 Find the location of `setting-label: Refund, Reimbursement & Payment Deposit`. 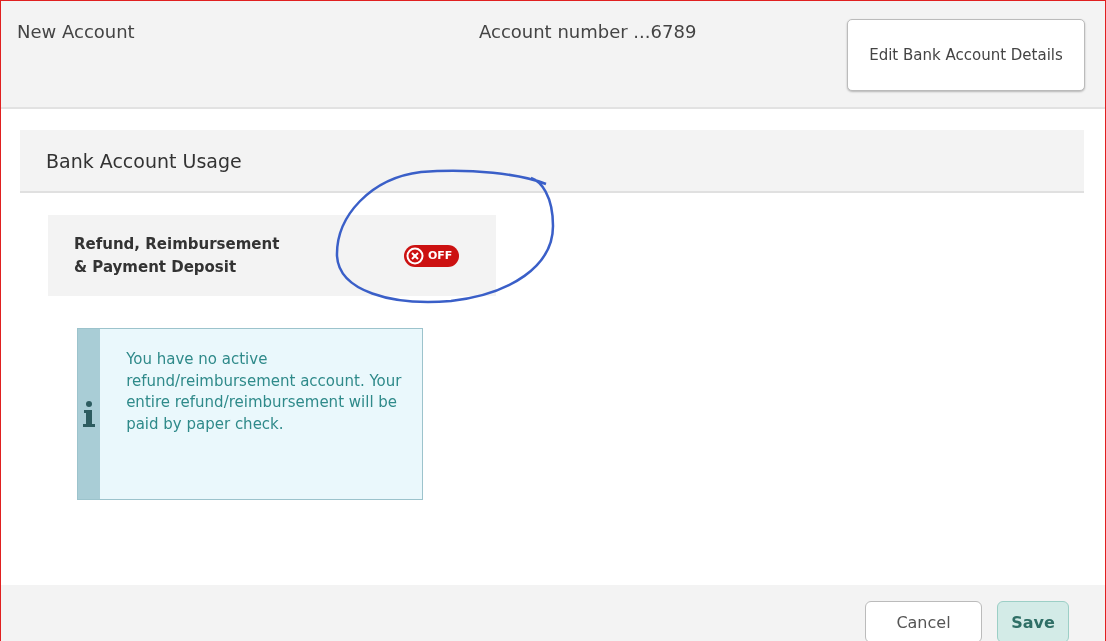

setting-label: Refund, Reimbursement & Payment Deposit is located at coordinates (177, 255).